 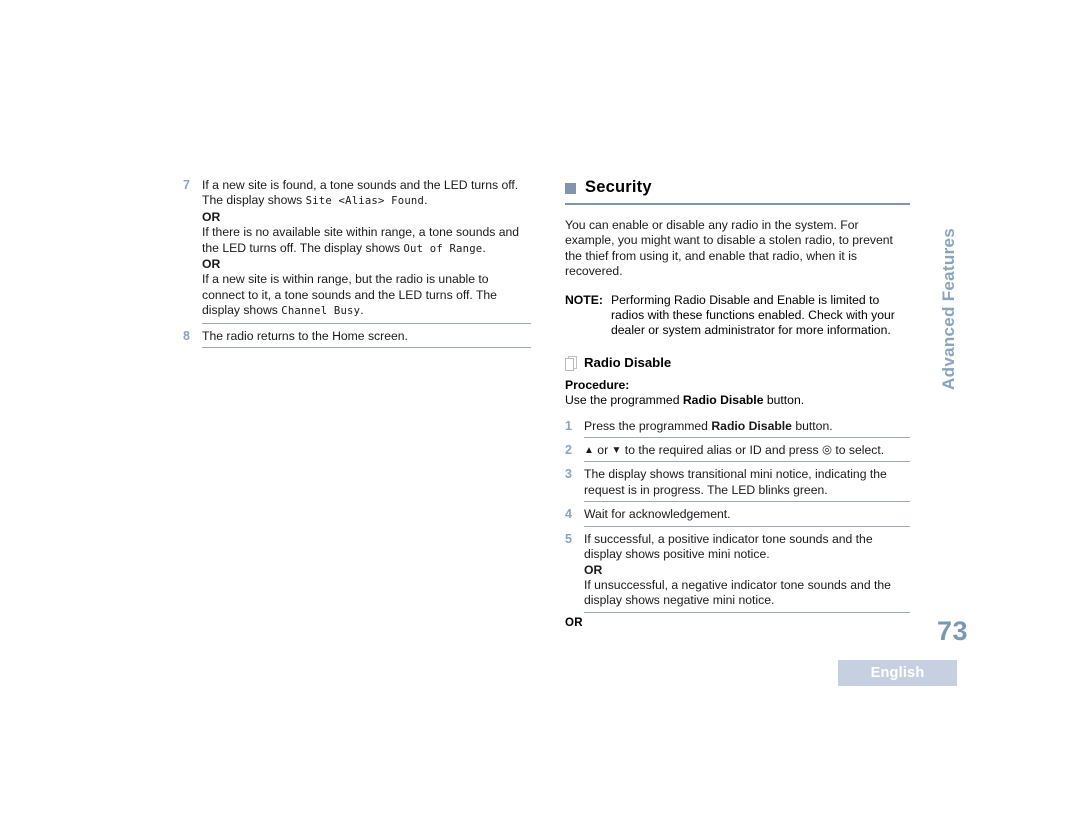 I want to click on language-badge: English, so click(x=897, y=673).